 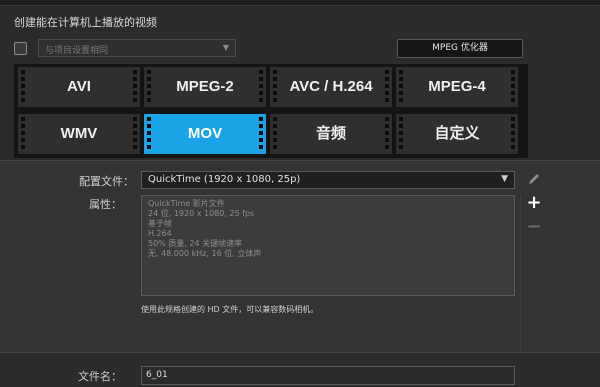 I want to click on format-tile-mov: MOV, so click(x=205, y=134).